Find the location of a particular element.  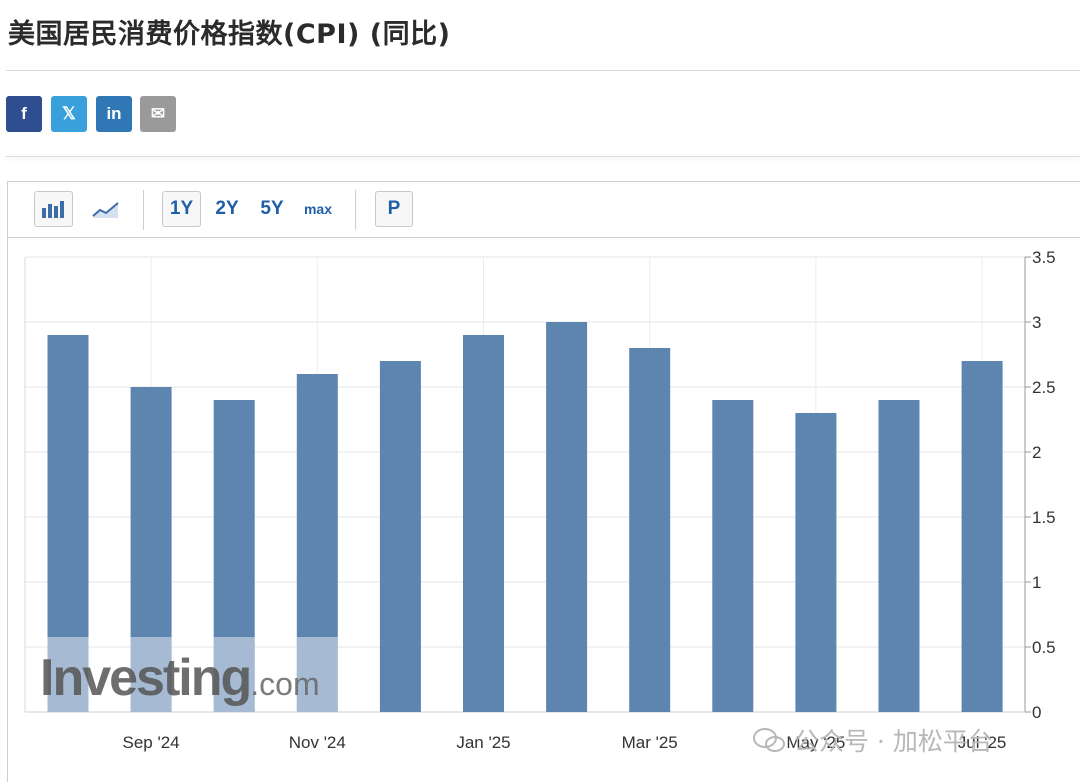

social-watermark: 公众号 · 加松平台 is located at coordinates (872, 740).